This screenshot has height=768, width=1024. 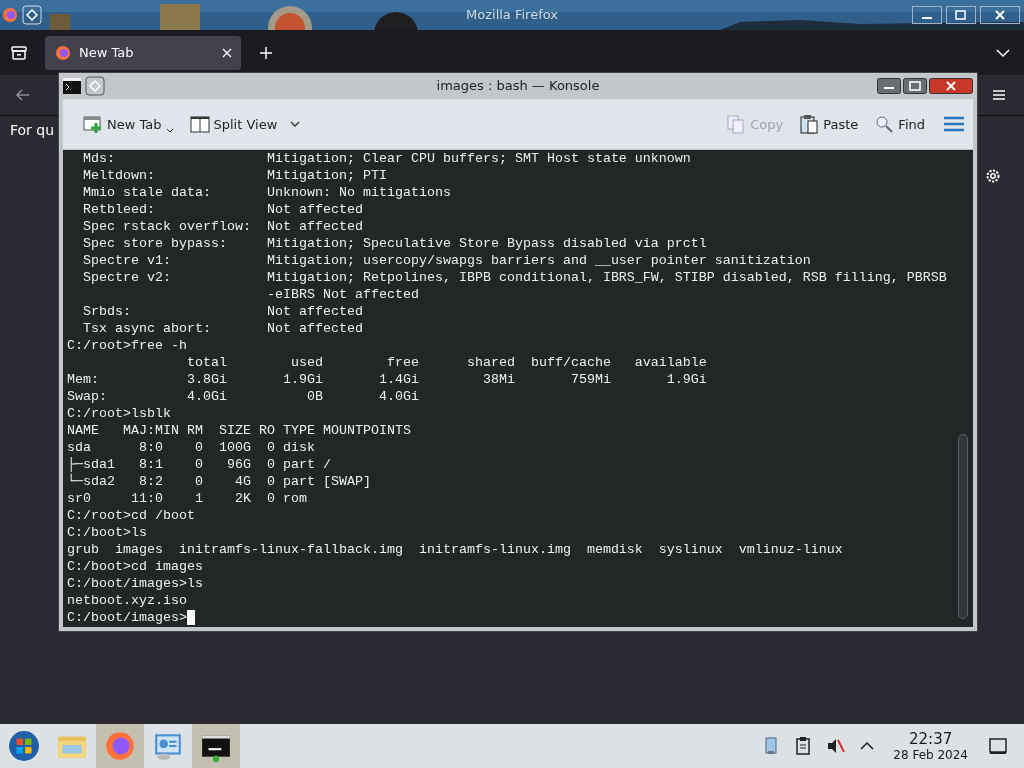 What do you see at coordinates (127, 345) in the screenshot?
I see `terminal-line: C:/root>free -h` at bounding box center [127, 345].